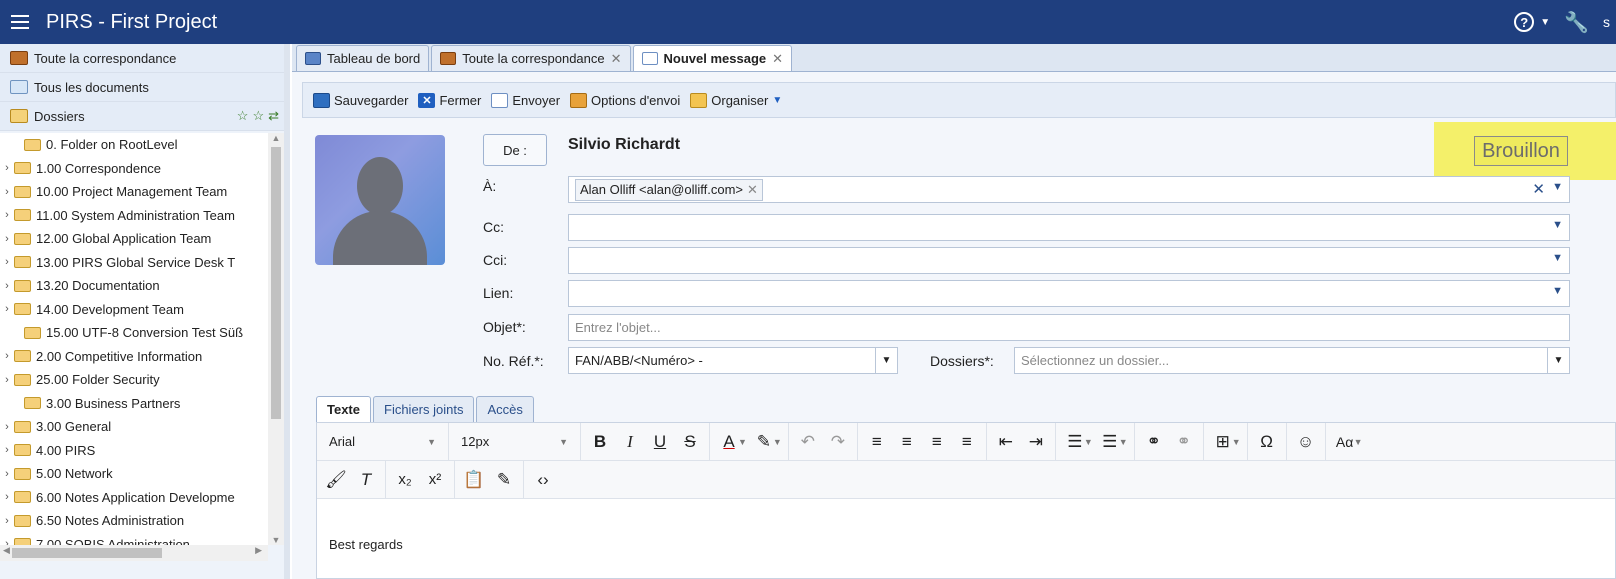 Image resolution: width=1616 pixels, height=579 pixels. Describe the element at coordinates (134, 239) in the screenshot. I see `tree-item: › 12.00 Global Application Team` at that location.